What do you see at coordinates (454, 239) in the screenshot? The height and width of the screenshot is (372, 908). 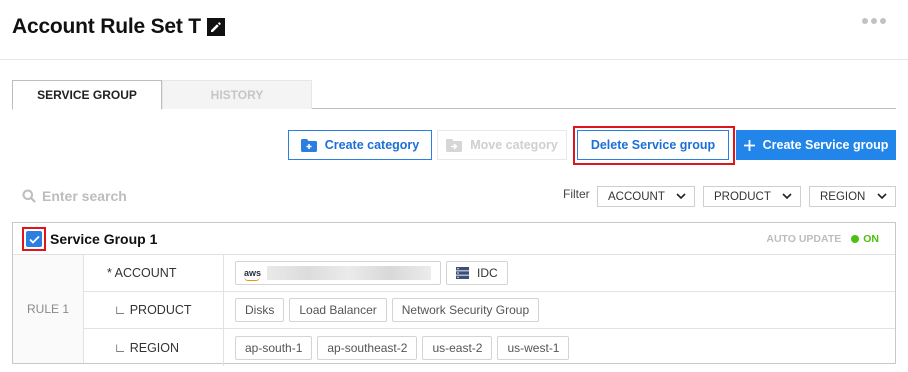 I see `service-group-header: Service Group 1 AUTO UPDATE ON` at bounding box center [454, 239].